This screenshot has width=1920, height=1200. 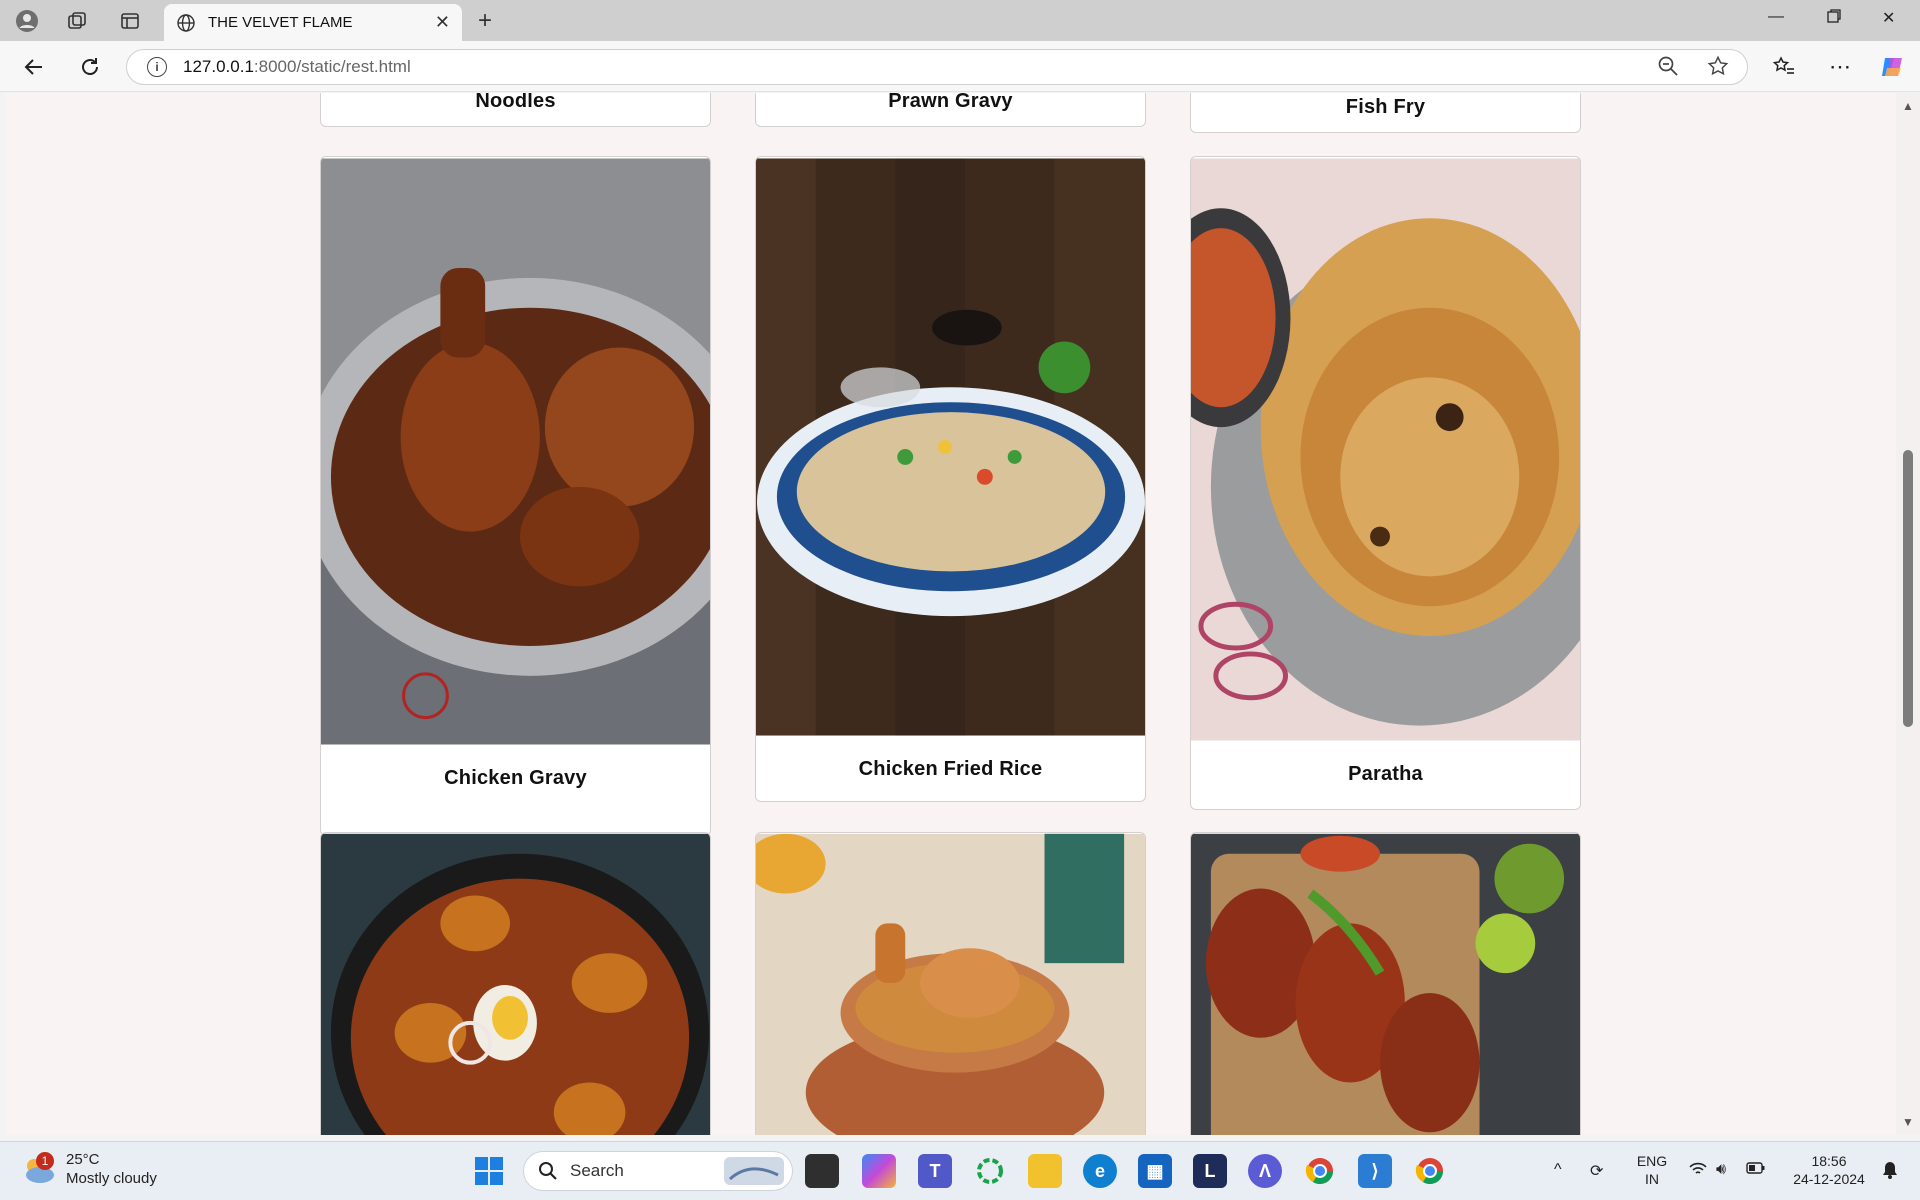 I want to click on vscode-icon: ⟩, so click(x=1375, y=1171).